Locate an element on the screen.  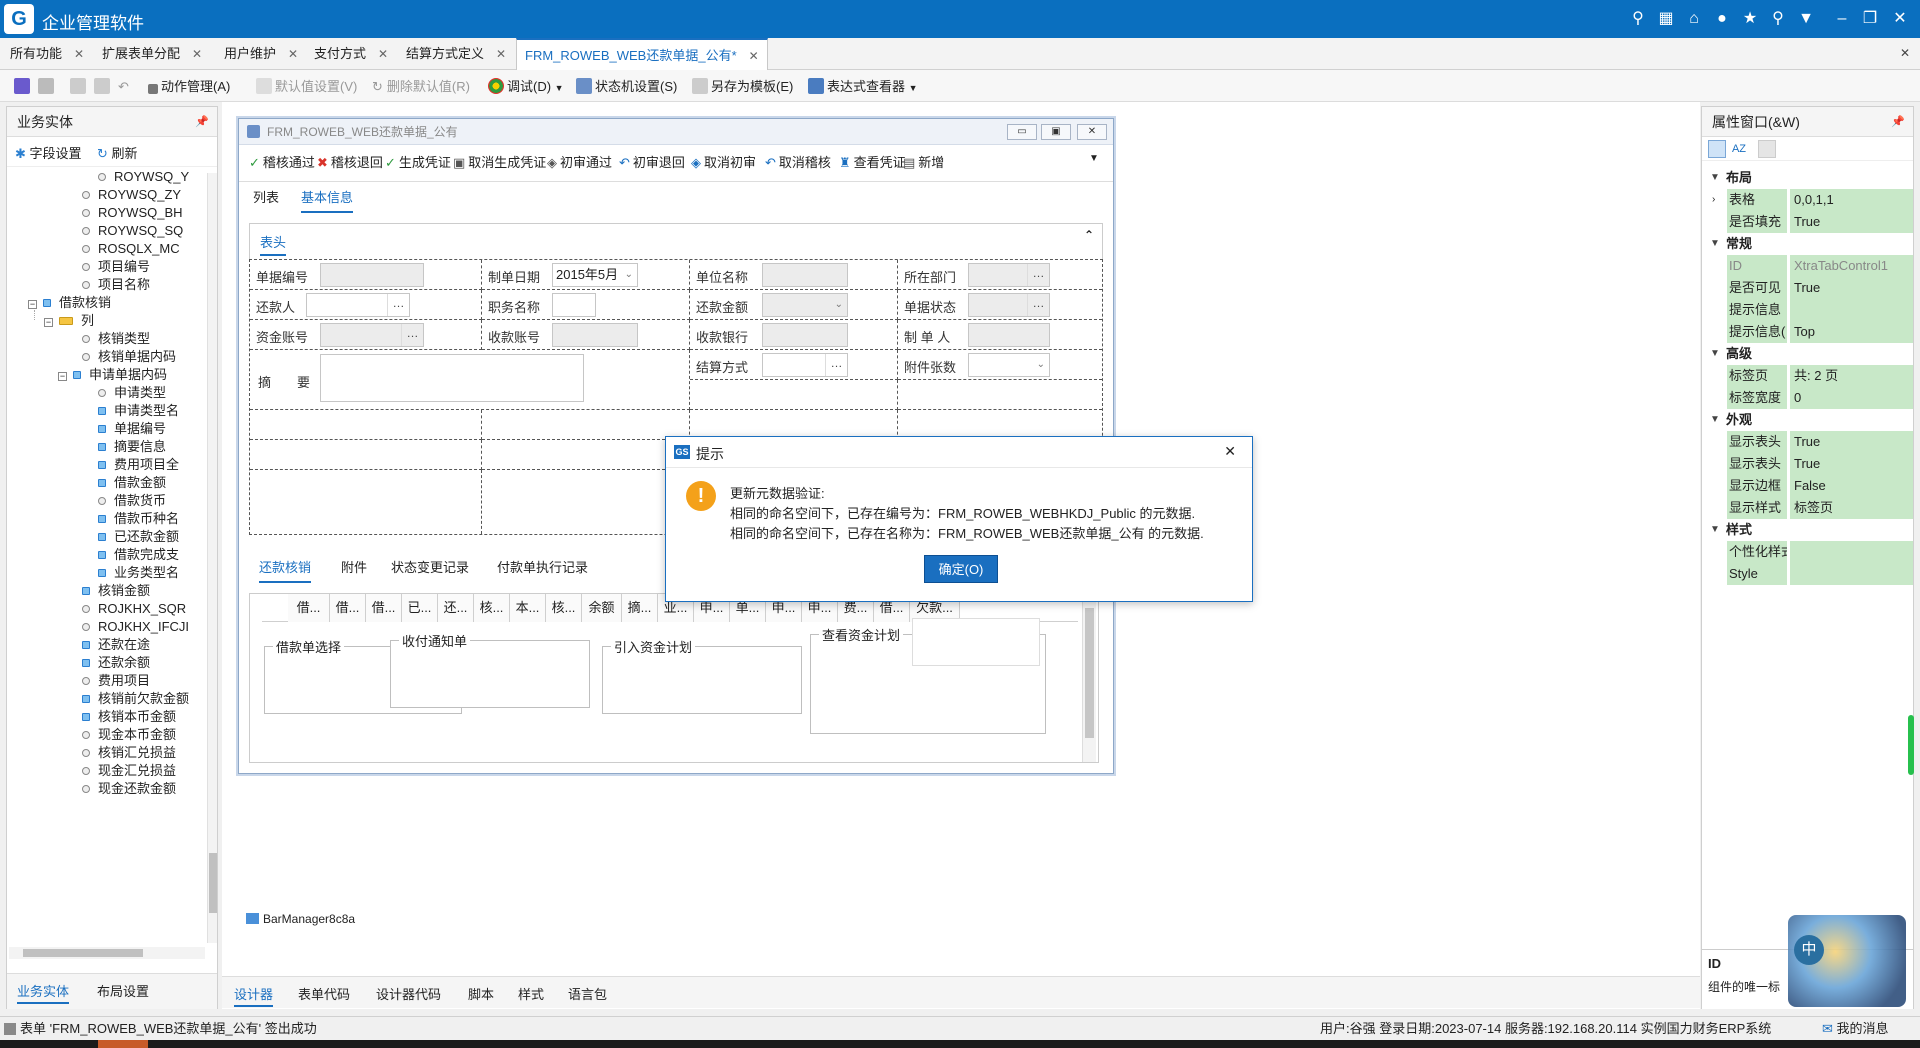
field-settings-button: ✱ 字段设置 is located at coordinates (48, 152).